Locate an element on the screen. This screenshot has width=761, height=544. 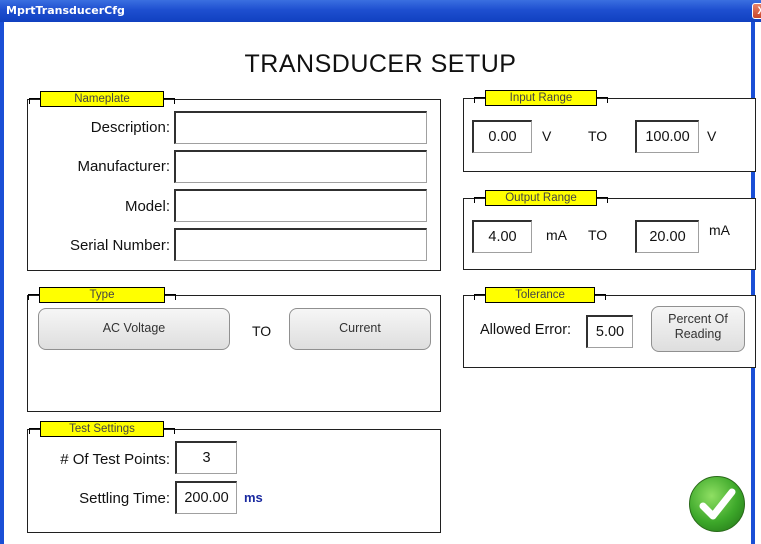
percent-of-reading-button: Percent Of Reading is located at coordinates (698, 329).